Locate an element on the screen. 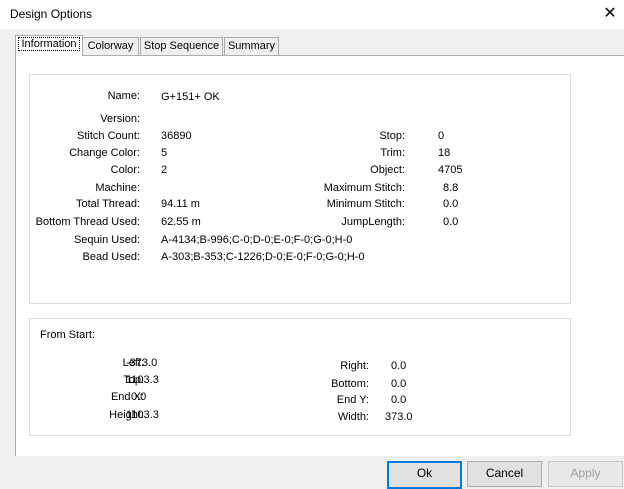 The width and height of the screenshot is (624, 489). stop-label: Stop: is located at coordinates (392, 136).